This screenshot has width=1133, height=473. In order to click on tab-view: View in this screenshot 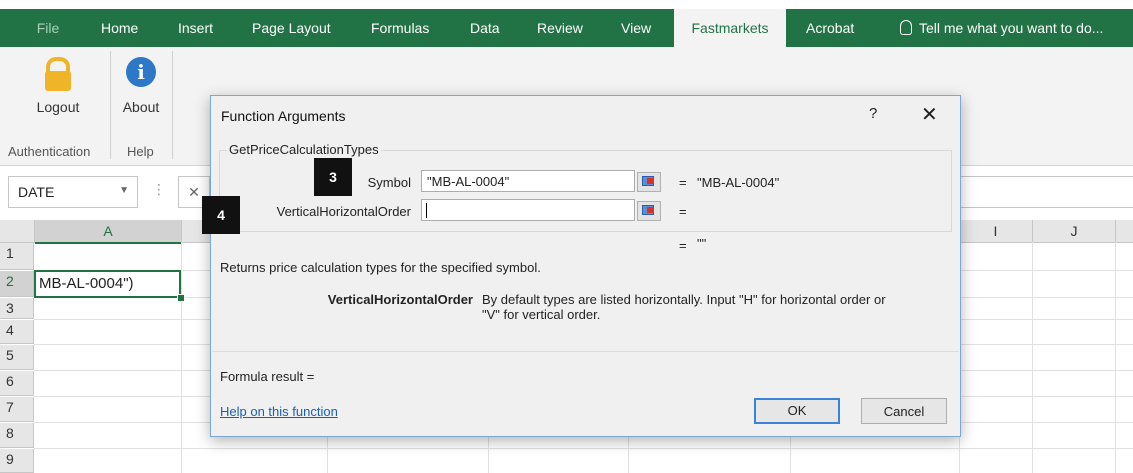, I will do `click(636, 28)`.